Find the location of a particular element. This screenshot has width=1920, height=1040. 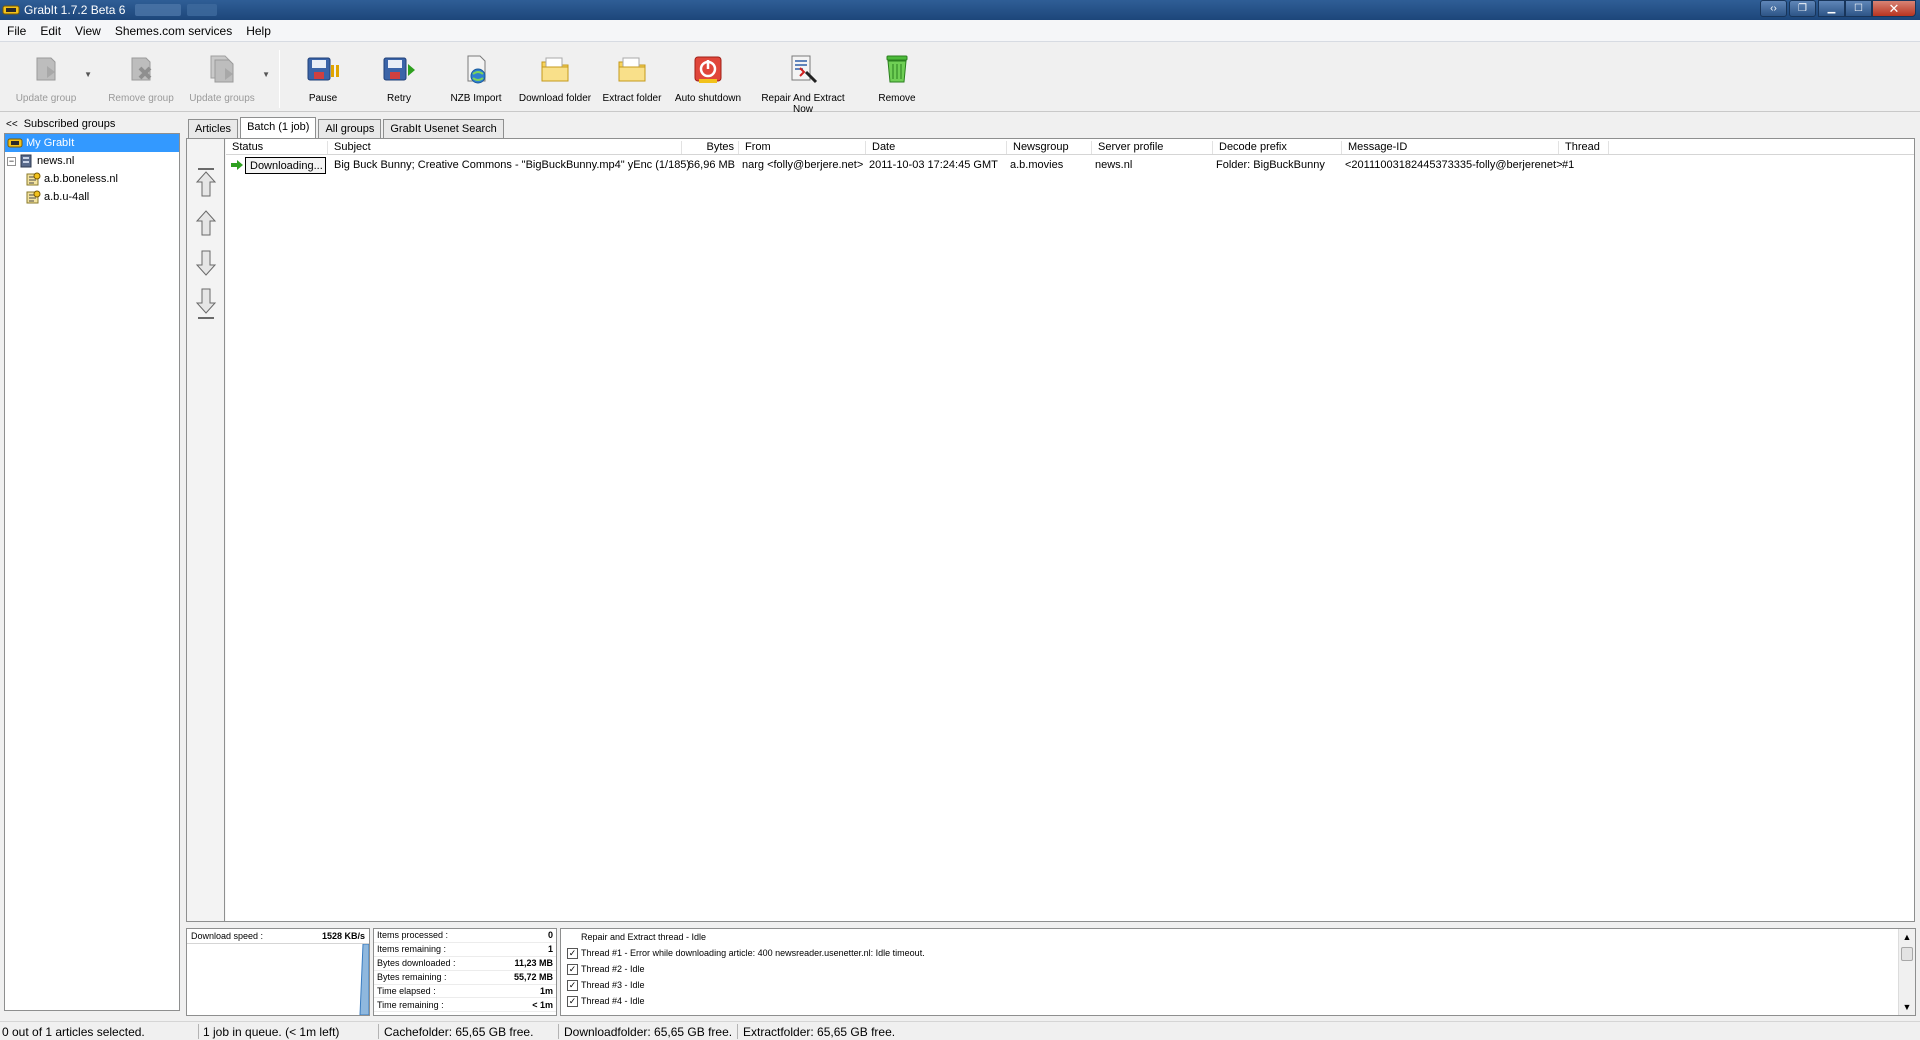

tab-all-groups: All groups is located at coordinates (350, 128).